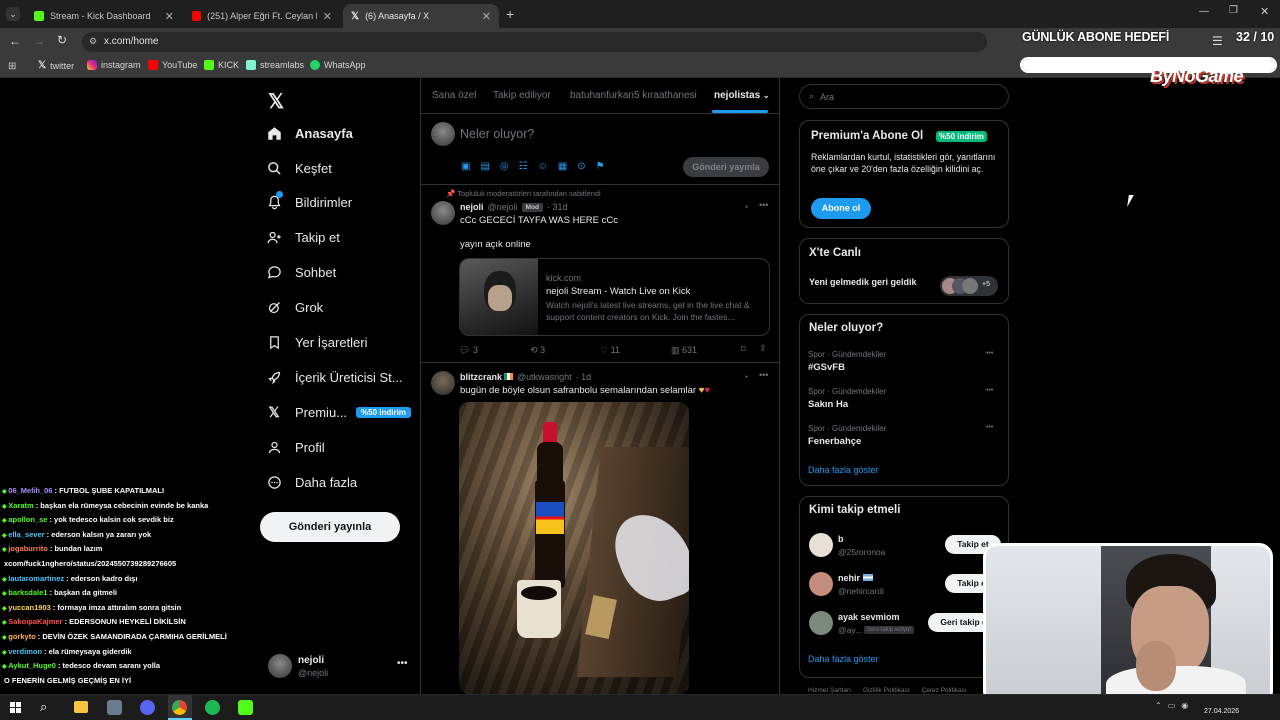 Image resolution: width=1280 pixels, height=720 pixels. What do you see at coordinates (338, 412) in the screenshot?
I see `nav-premium: 𝕏 Premiu... %50 indirim` at bounding box center [338, 412].